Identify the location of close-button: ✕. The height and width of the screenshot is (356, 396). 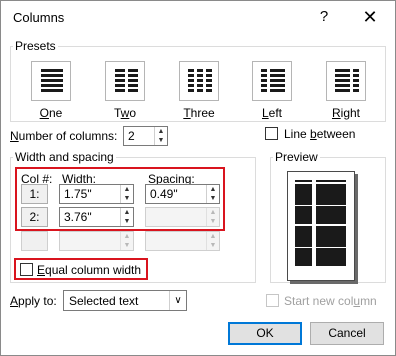
(370, 17).